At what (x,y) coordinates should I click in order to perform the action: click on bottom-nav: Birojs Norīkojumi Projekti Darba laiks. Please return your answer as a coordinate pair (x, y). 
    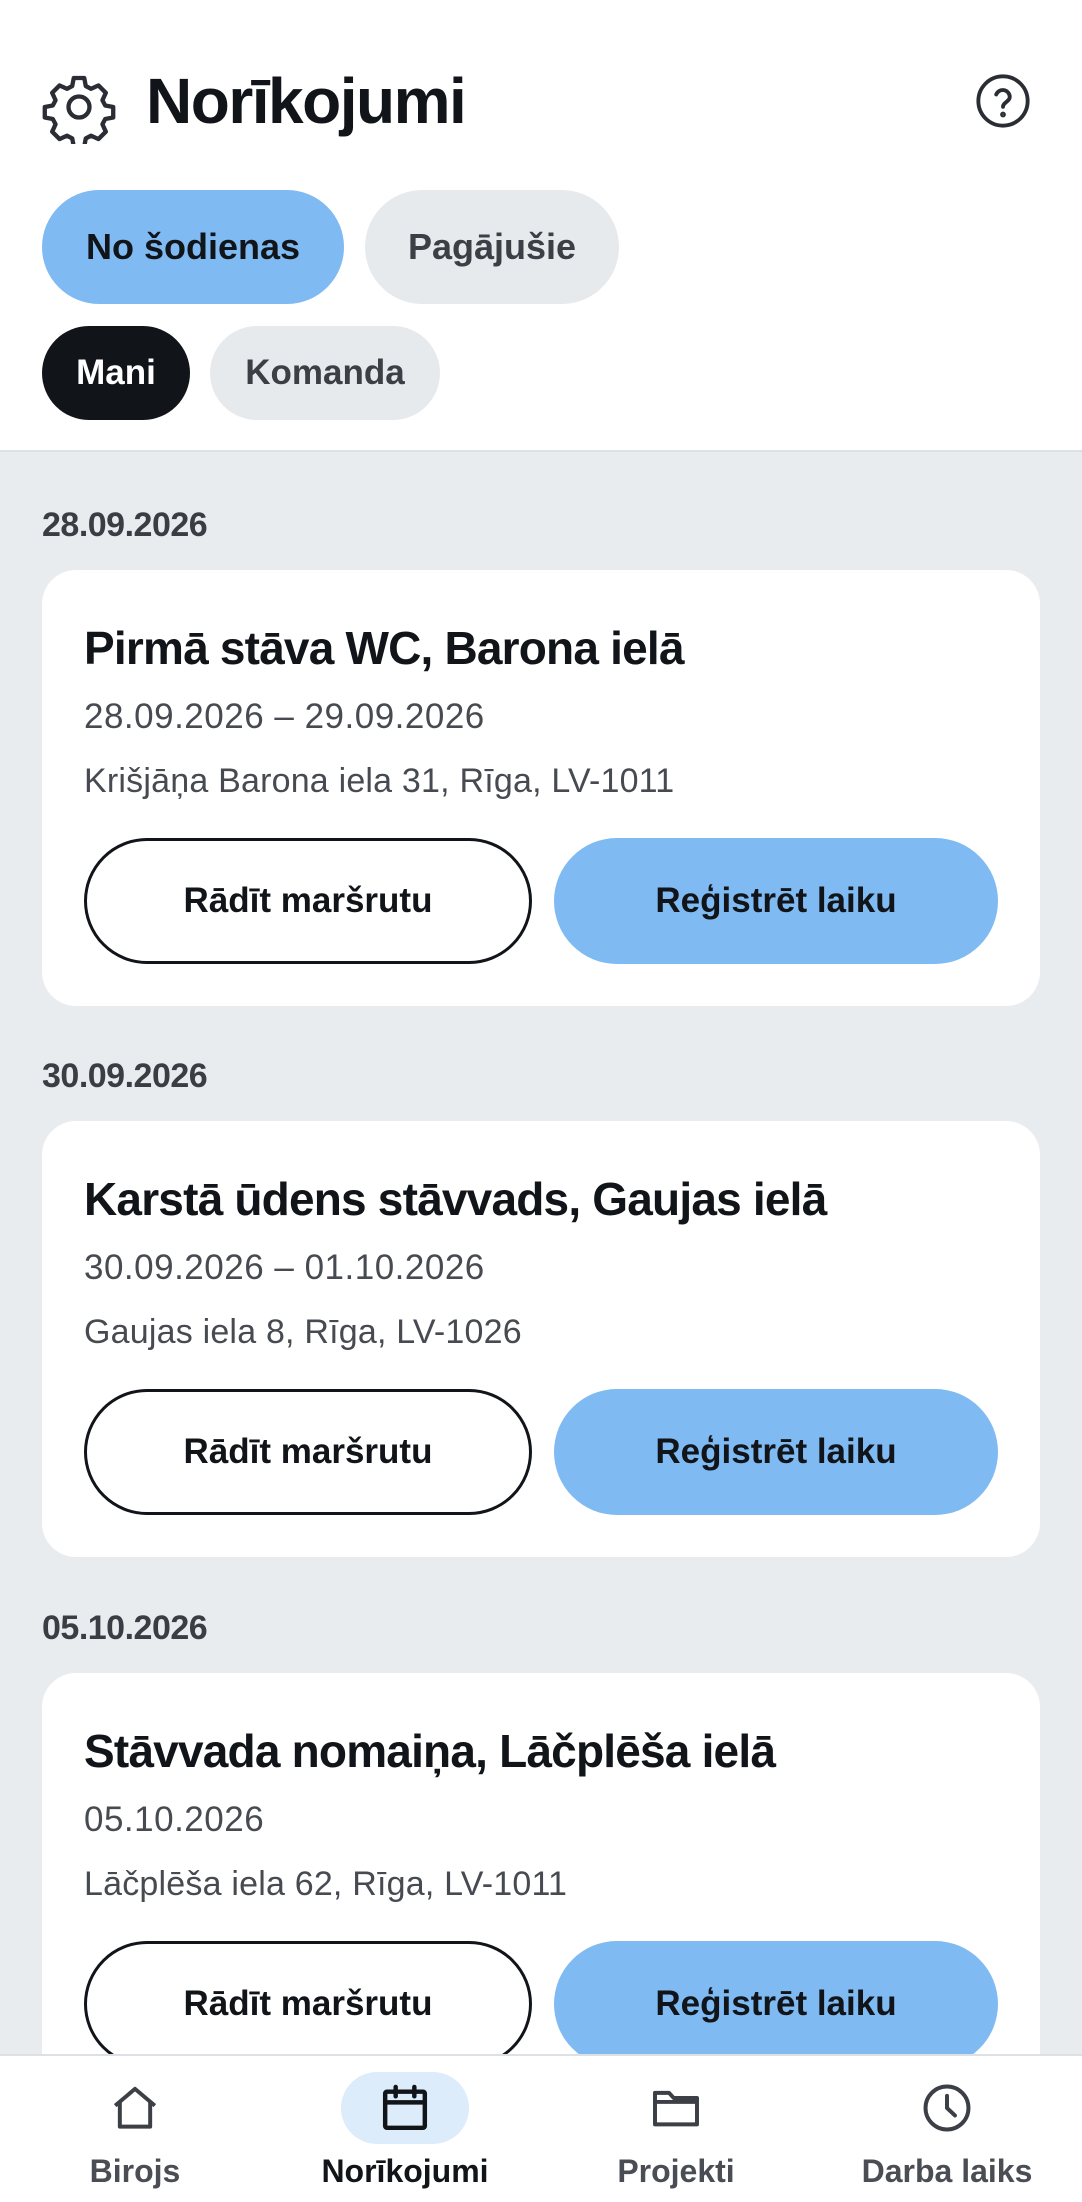
    Looking at the image, I should click on (541, 2128).